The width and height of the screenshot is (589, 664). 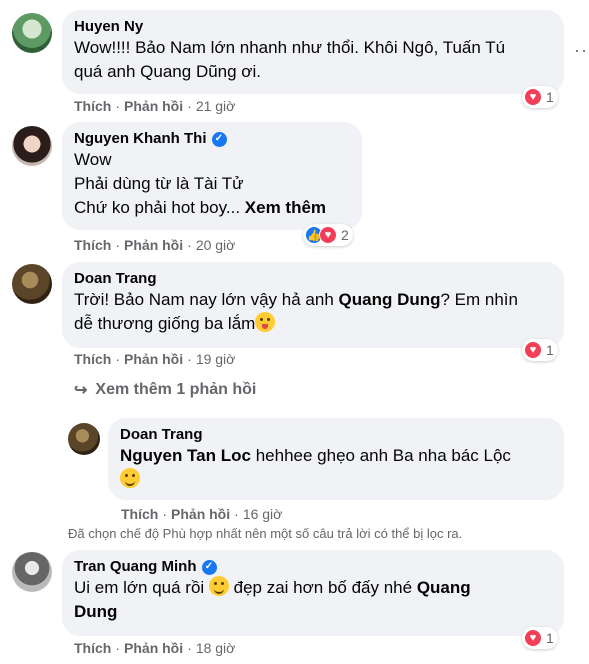 What do you see at coordinates (216, 106) in the screenshot?
I see `timestamp: 21 giờ` at bounding box center [216, 106].